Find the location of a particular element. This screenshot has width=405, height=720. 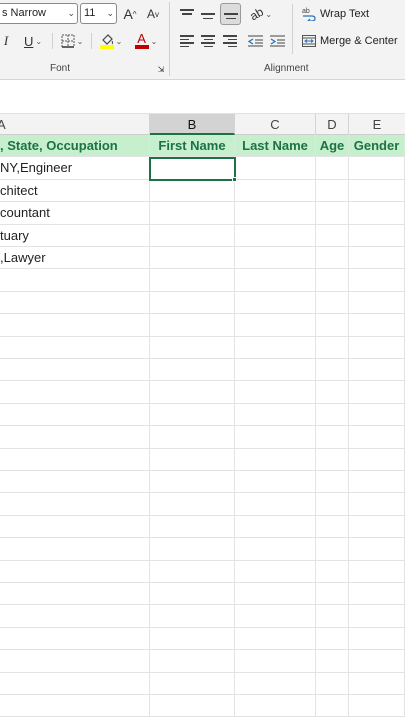

font-name-combobox: s Narrow ⌄ is located at coordinates (39, 13).